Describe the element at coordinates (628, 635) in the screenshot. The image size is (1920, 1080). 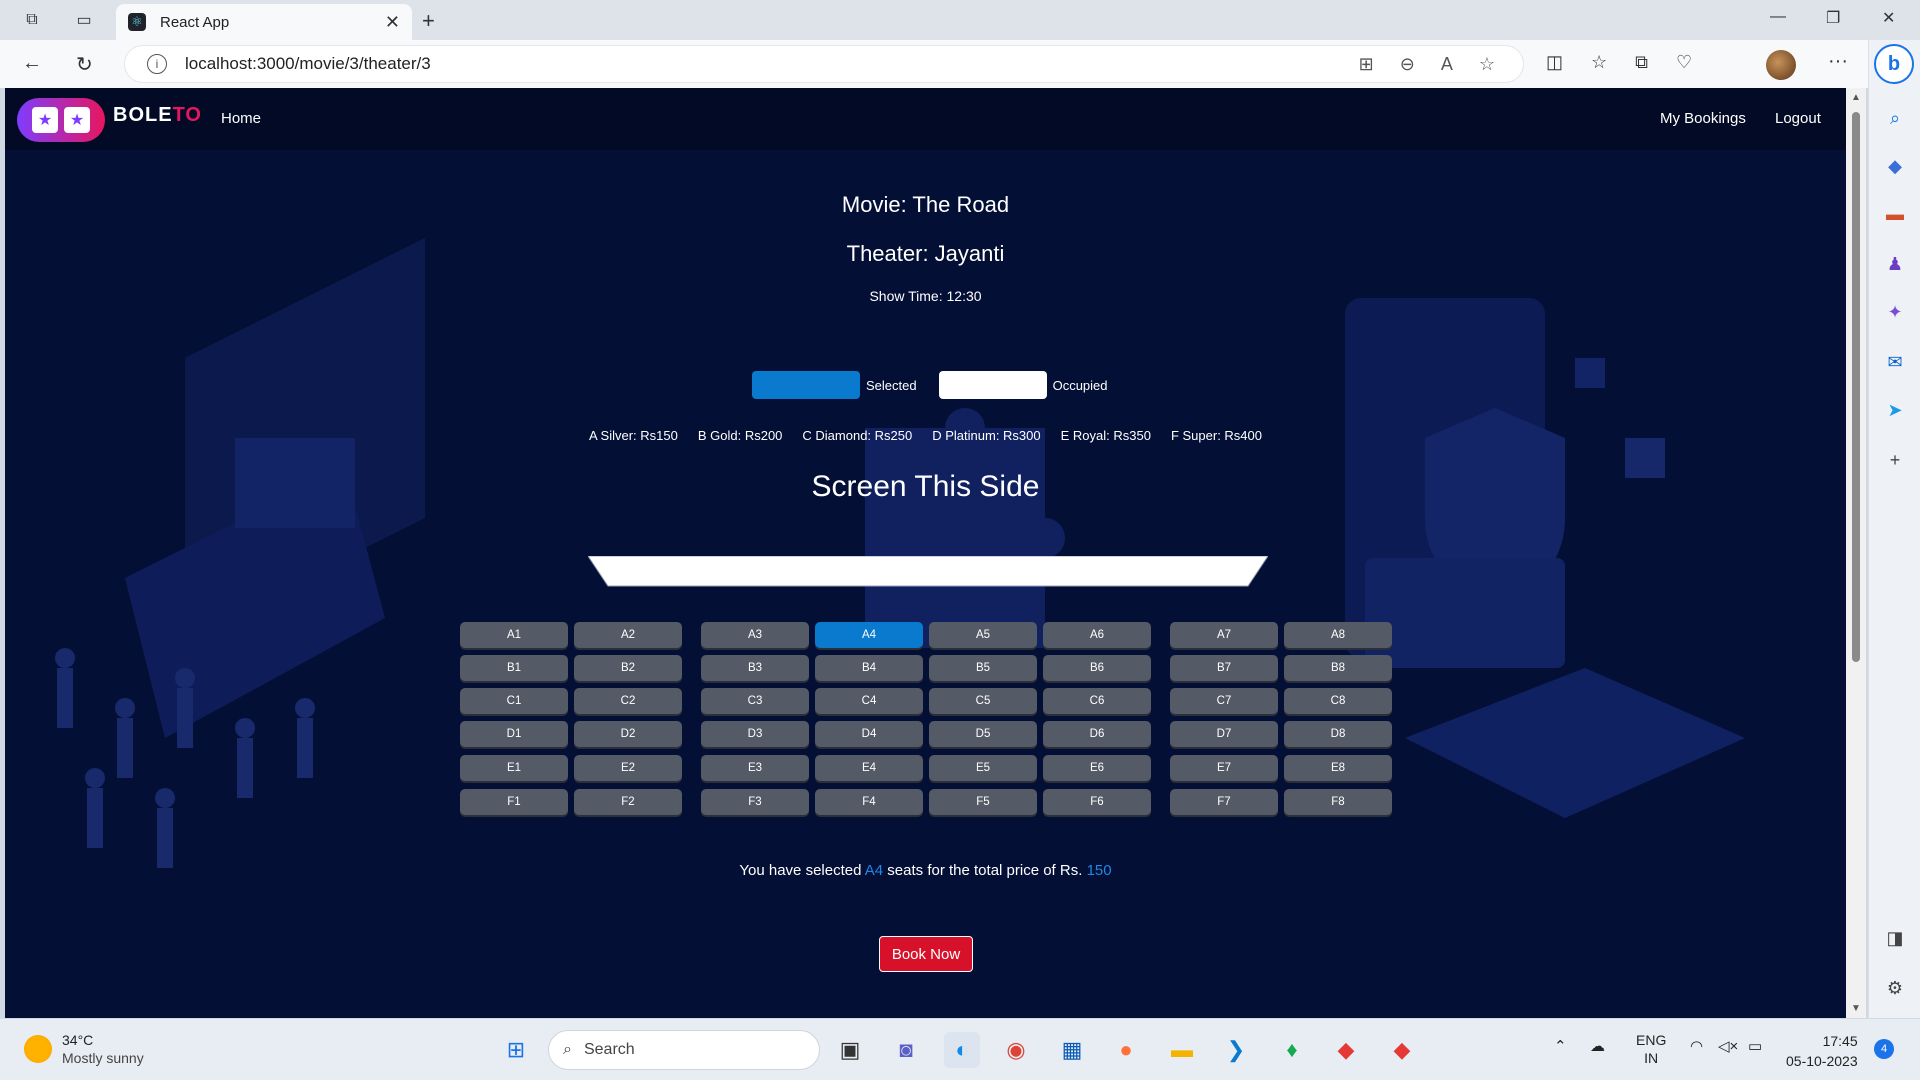
I see `seat-a2: A2` at that location.